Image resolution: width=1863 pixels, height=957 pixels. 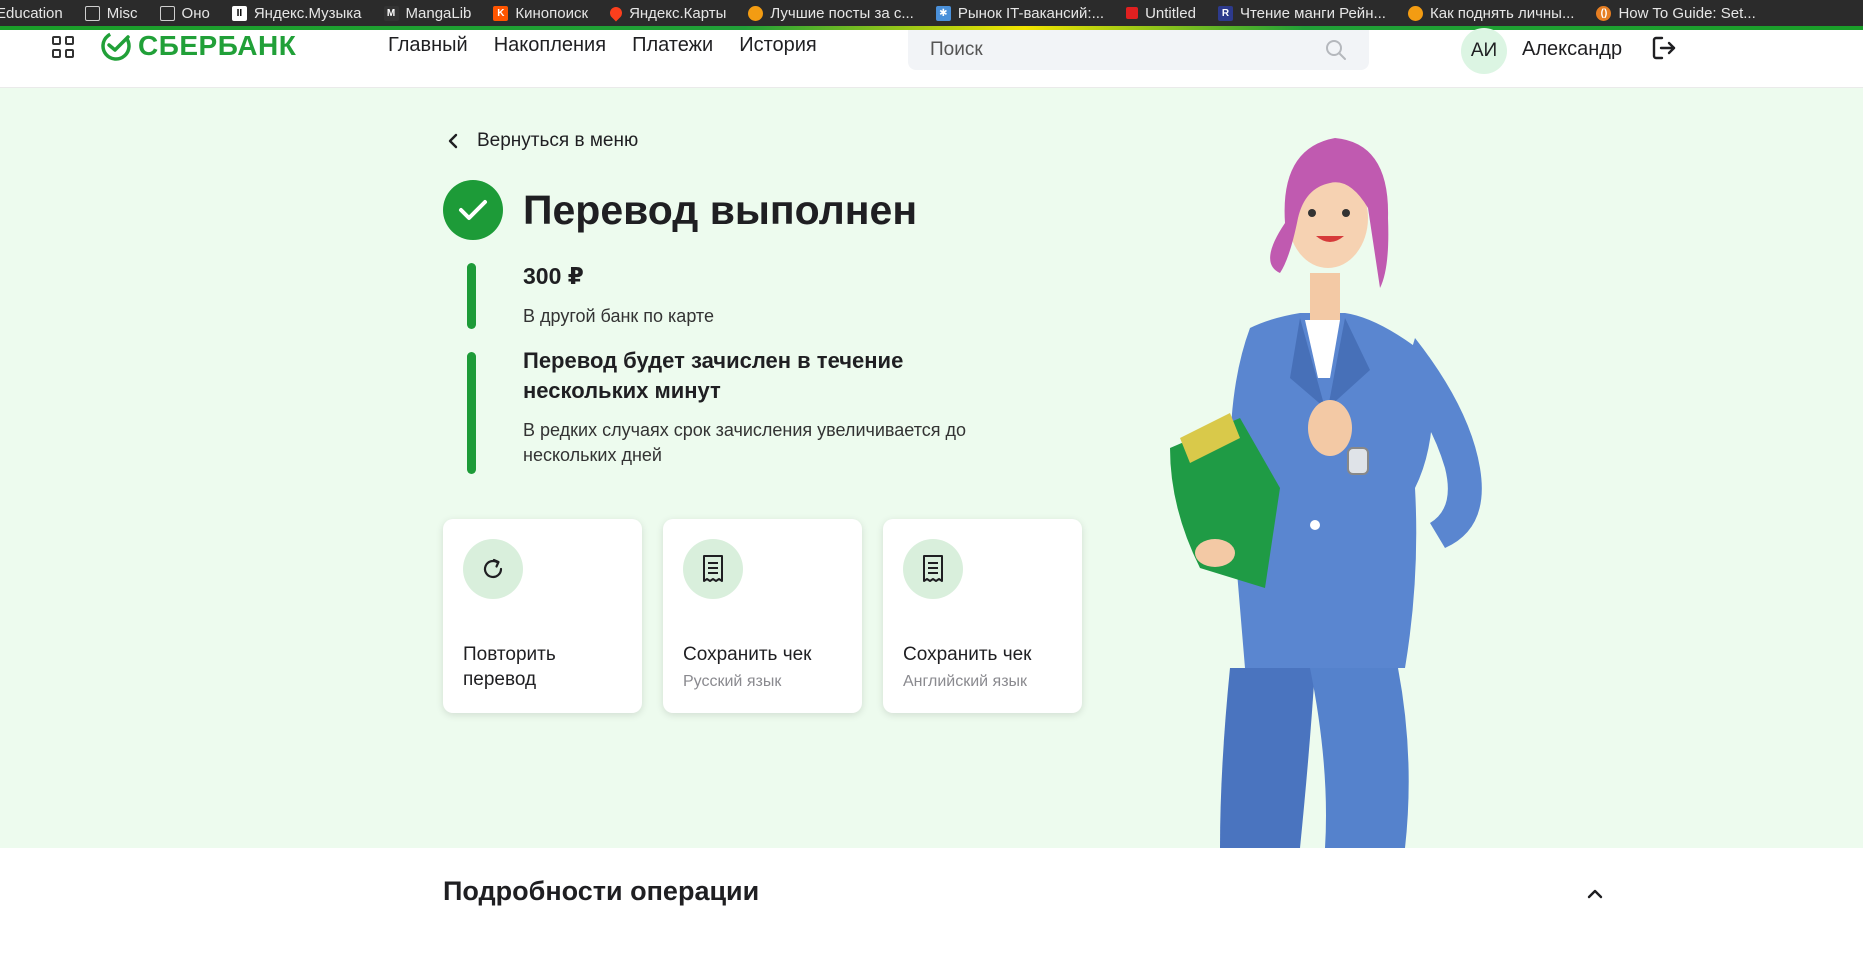 What do you see at coordinates (239, 13) in the screenshot?
I see `yandex-music-icon: II` at bounding box center [239, 13].